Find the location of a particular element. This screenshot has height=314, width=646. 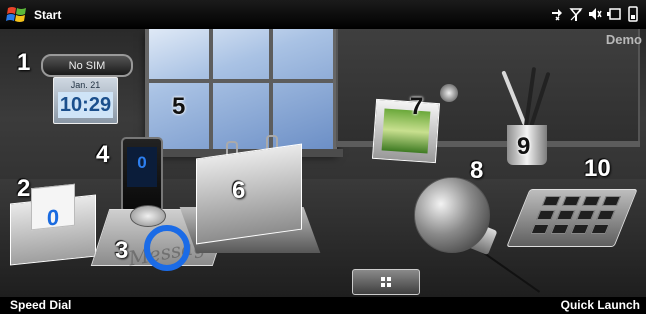

email-widget: 0 is located at coordinates (53, 224).